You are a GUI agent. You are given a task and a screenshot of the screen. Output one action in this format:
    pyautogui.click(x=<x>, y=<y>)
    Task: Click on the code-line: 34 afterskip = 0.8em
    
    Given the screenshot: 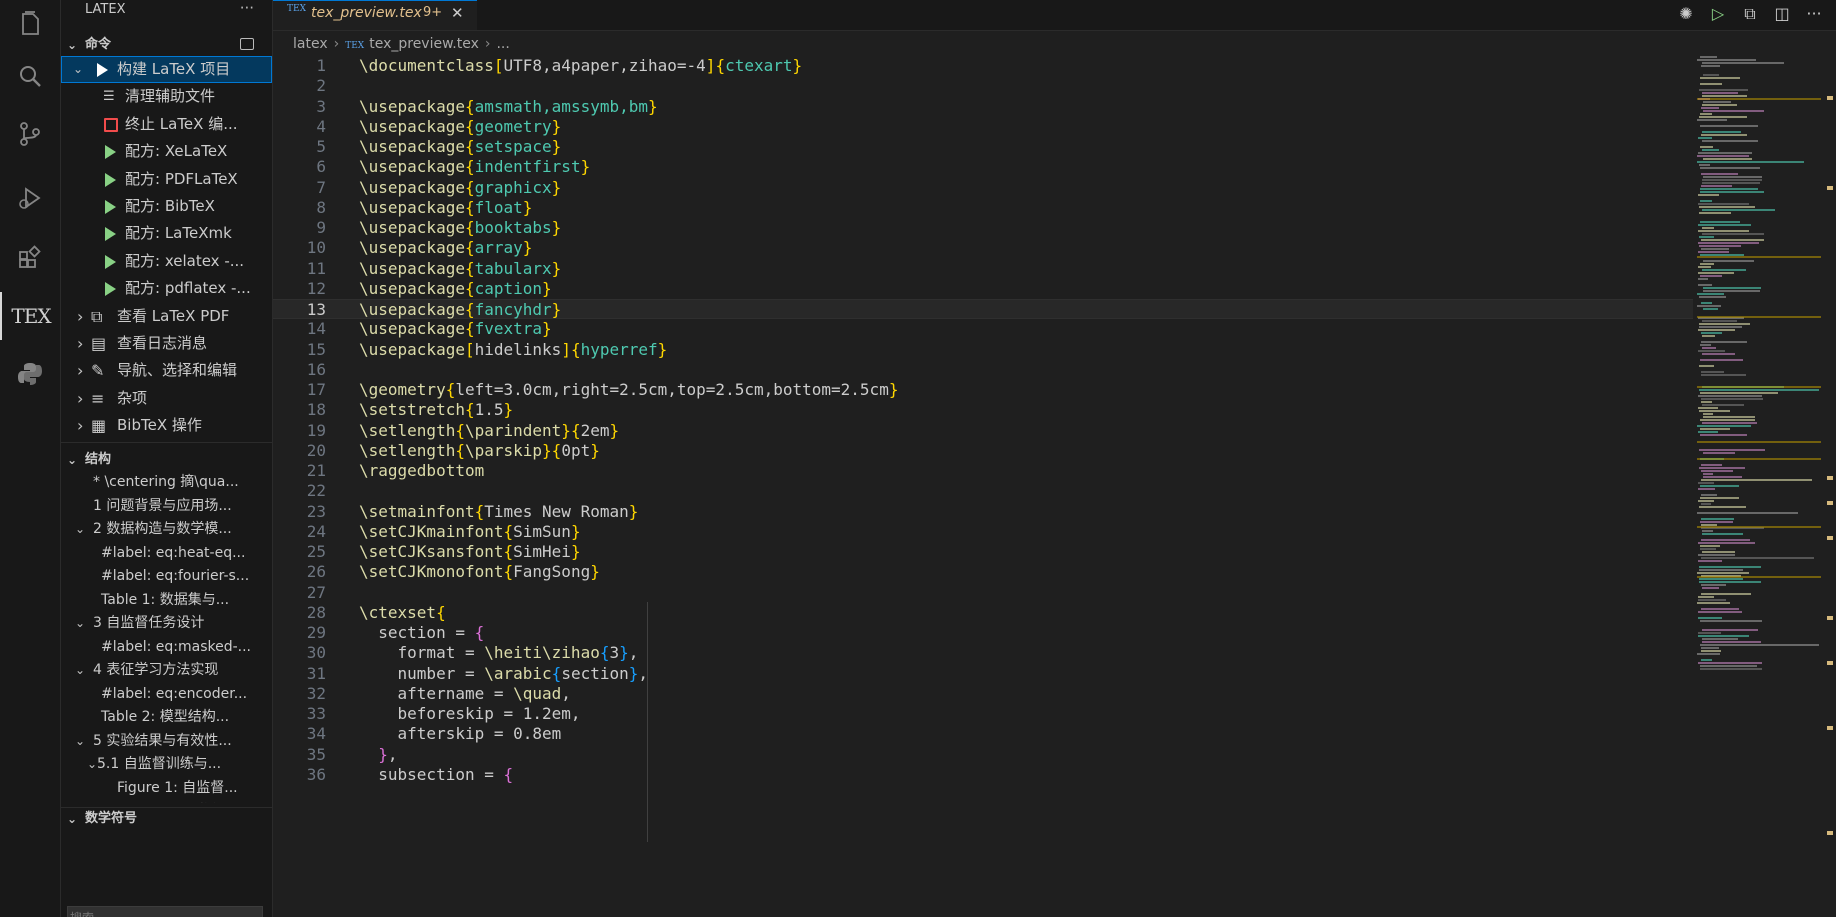 What is the action you would take?
    pyautogui.click(x=983, y=734)
    